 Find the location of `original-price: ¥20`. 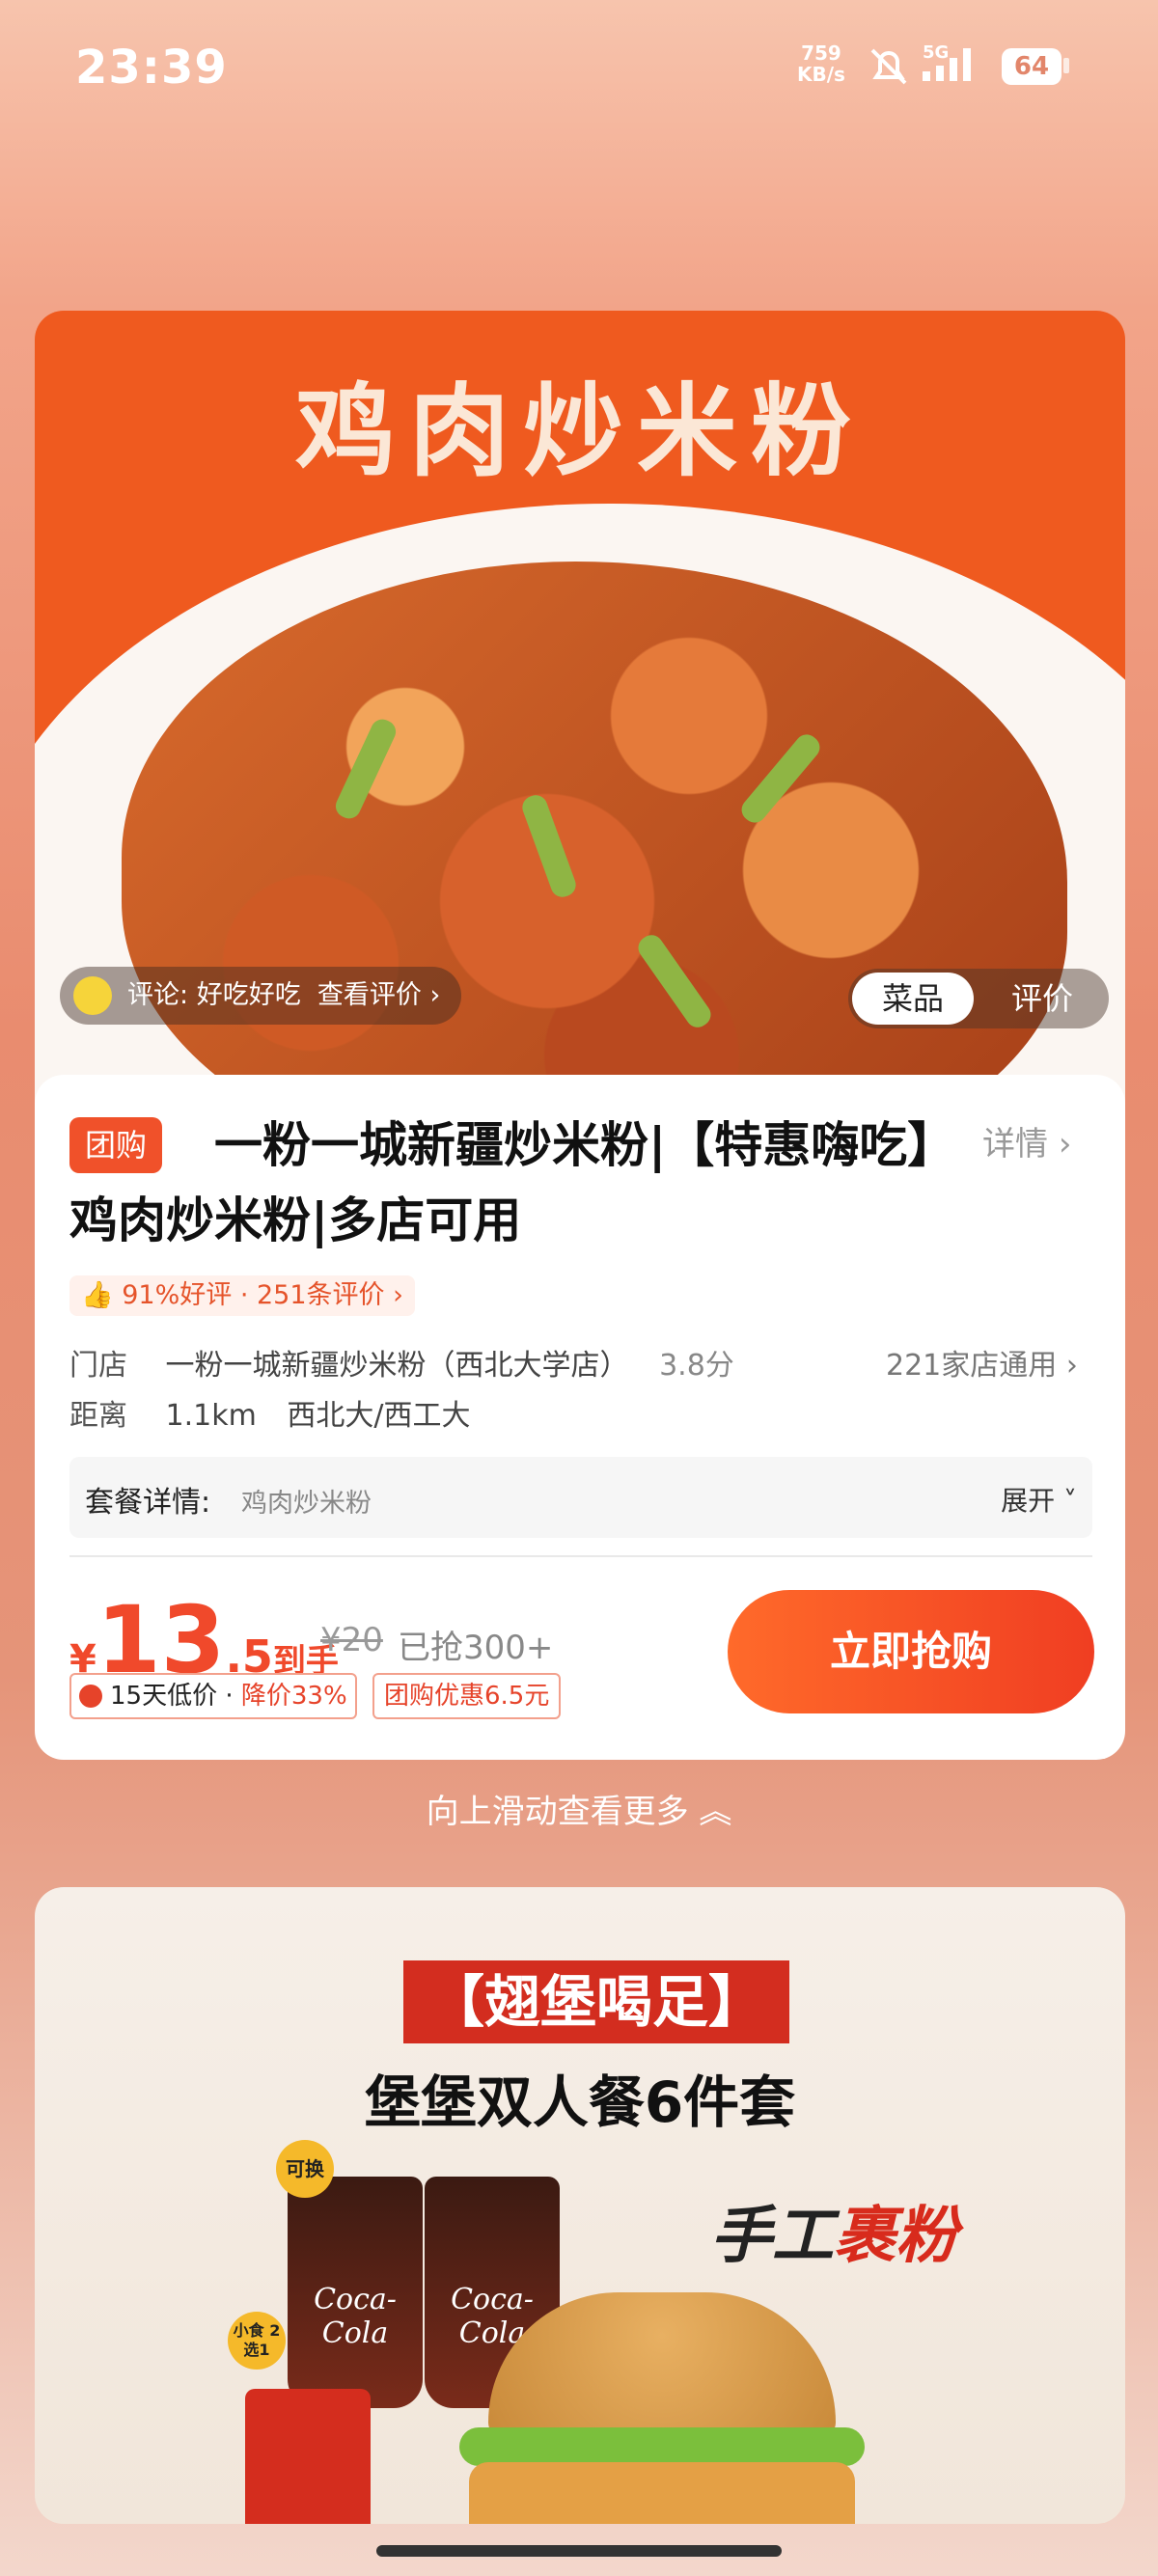

original-price: ¥20 is located at coordinates (351, 1640).